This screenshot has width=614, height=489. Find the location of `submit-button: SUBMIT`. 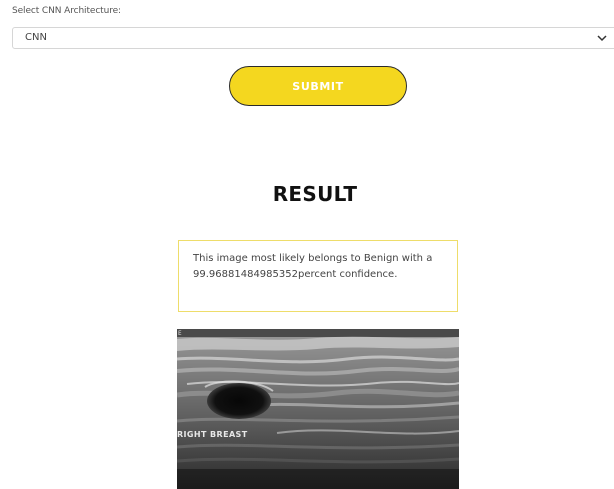

submit-button: SUBMIT is located at coordinates (318, 86).